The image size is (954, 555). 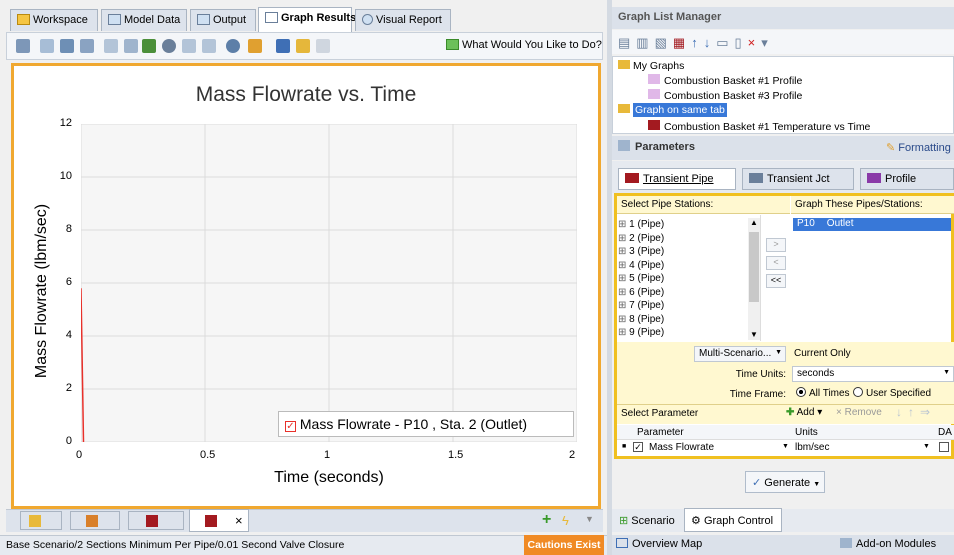 I want to click on param-dropdown-icon: ▼, so click(x=785, y=446).